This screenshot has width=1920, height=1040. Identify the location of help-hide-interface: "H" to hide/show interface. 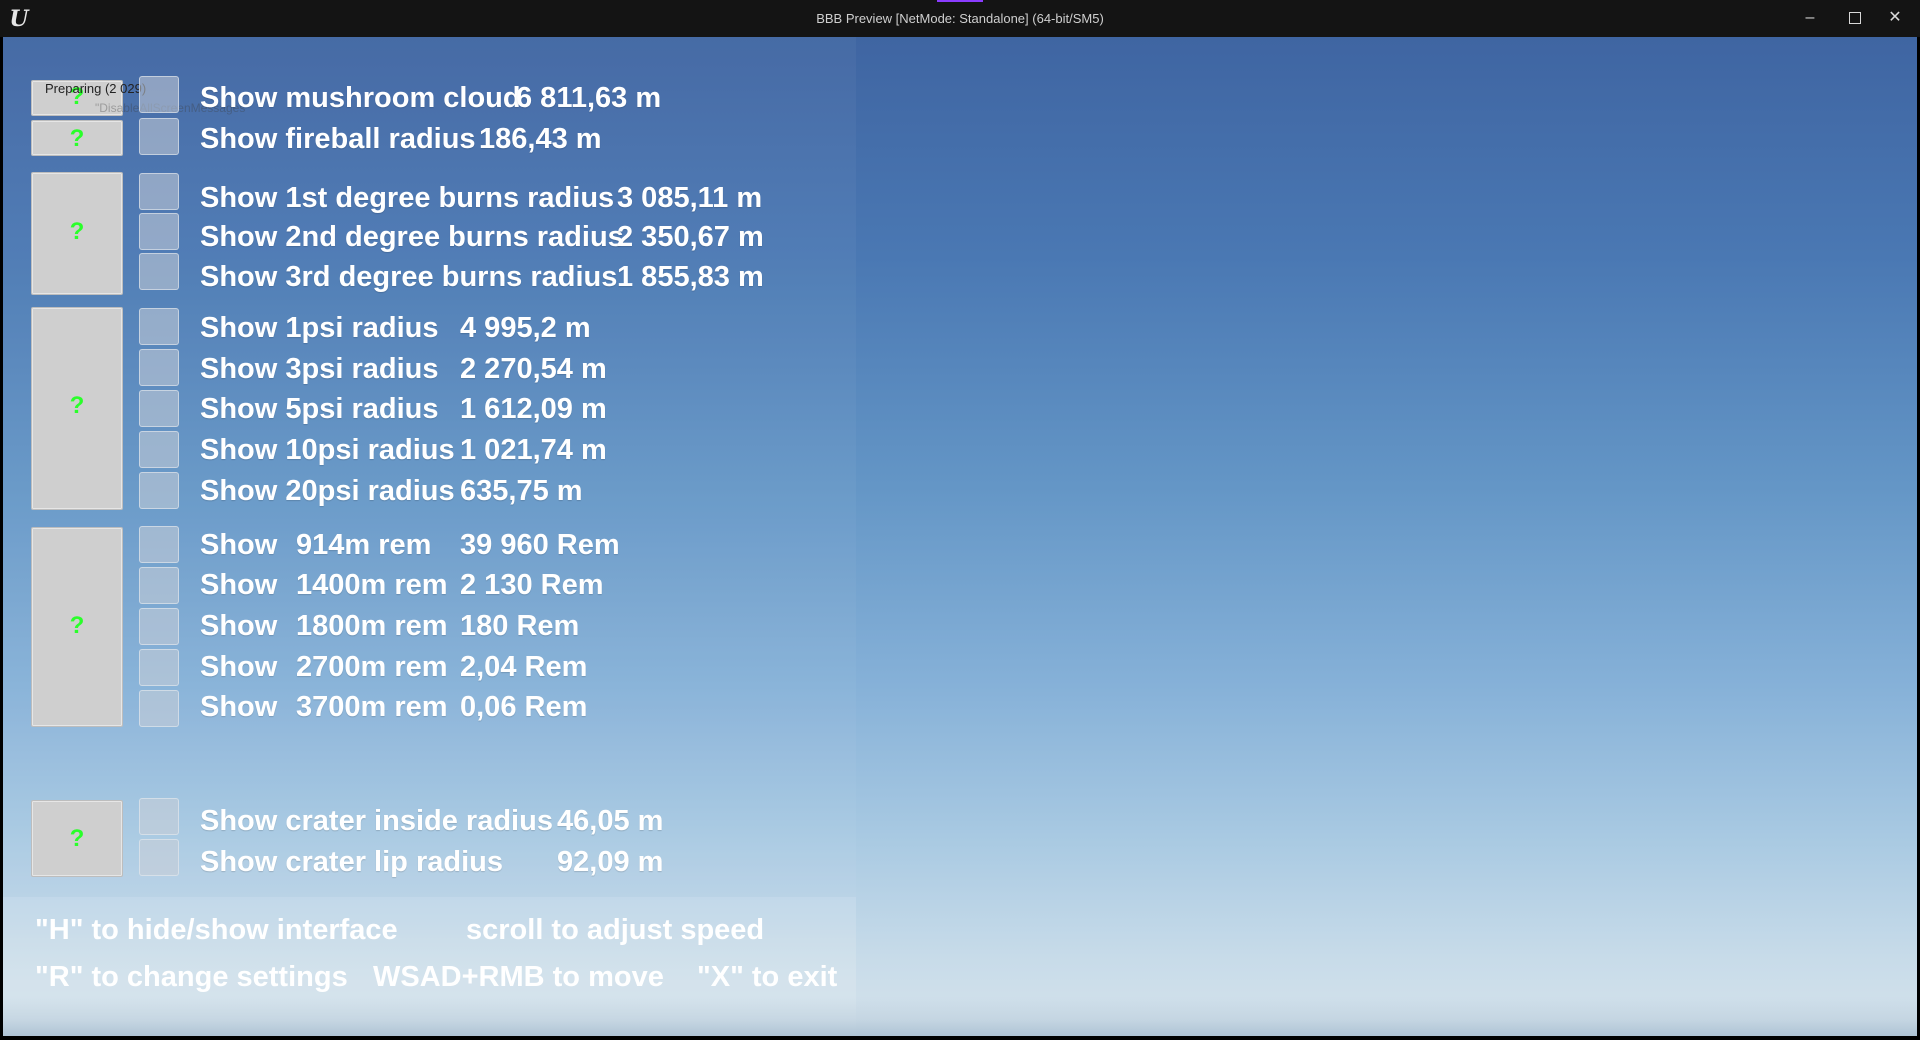
(216, 930).